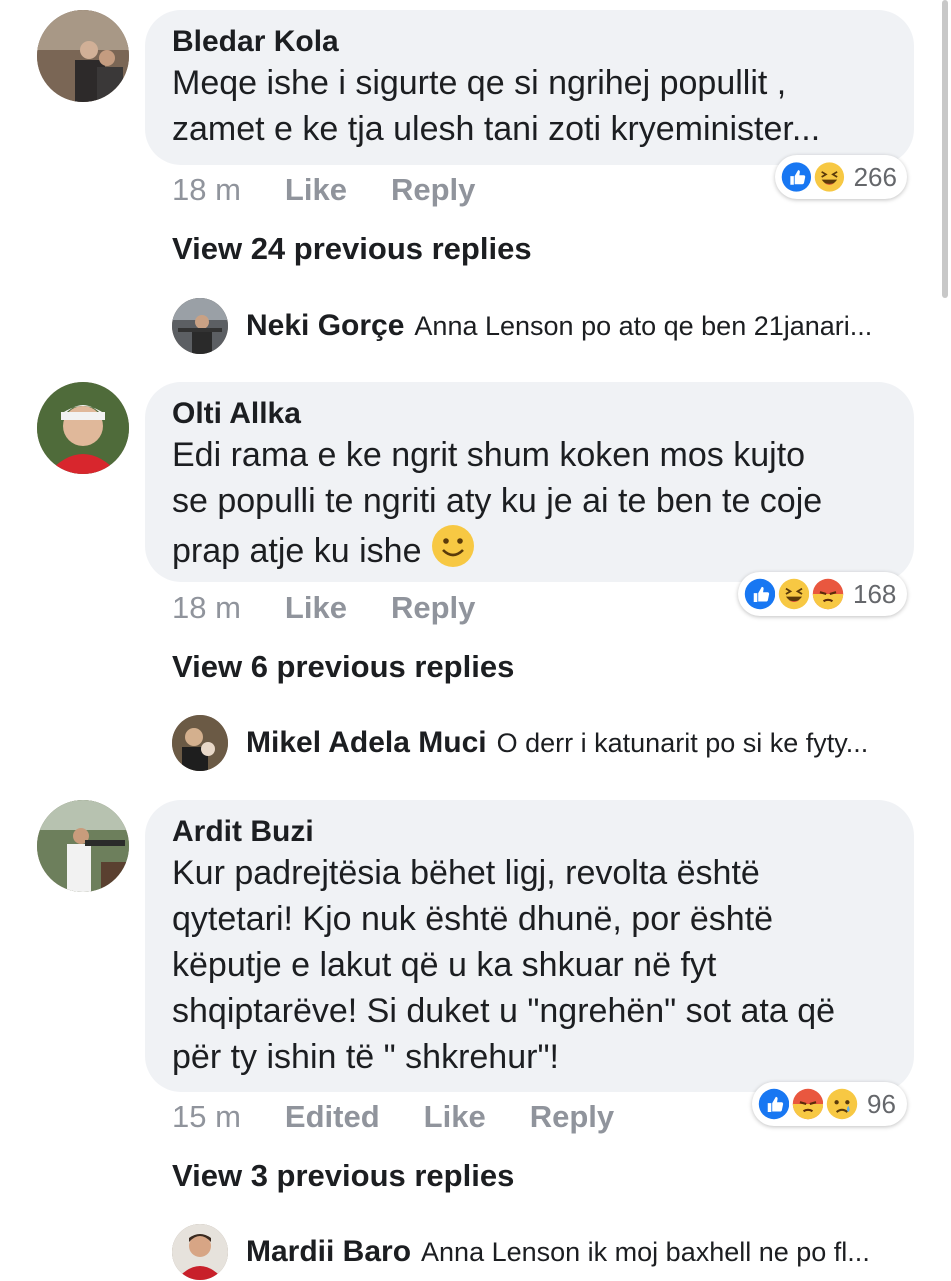 Image resolution: width=951 pixels, height=1281 pixels. I want to click on reactions-summary: 266, so click(841, 177).